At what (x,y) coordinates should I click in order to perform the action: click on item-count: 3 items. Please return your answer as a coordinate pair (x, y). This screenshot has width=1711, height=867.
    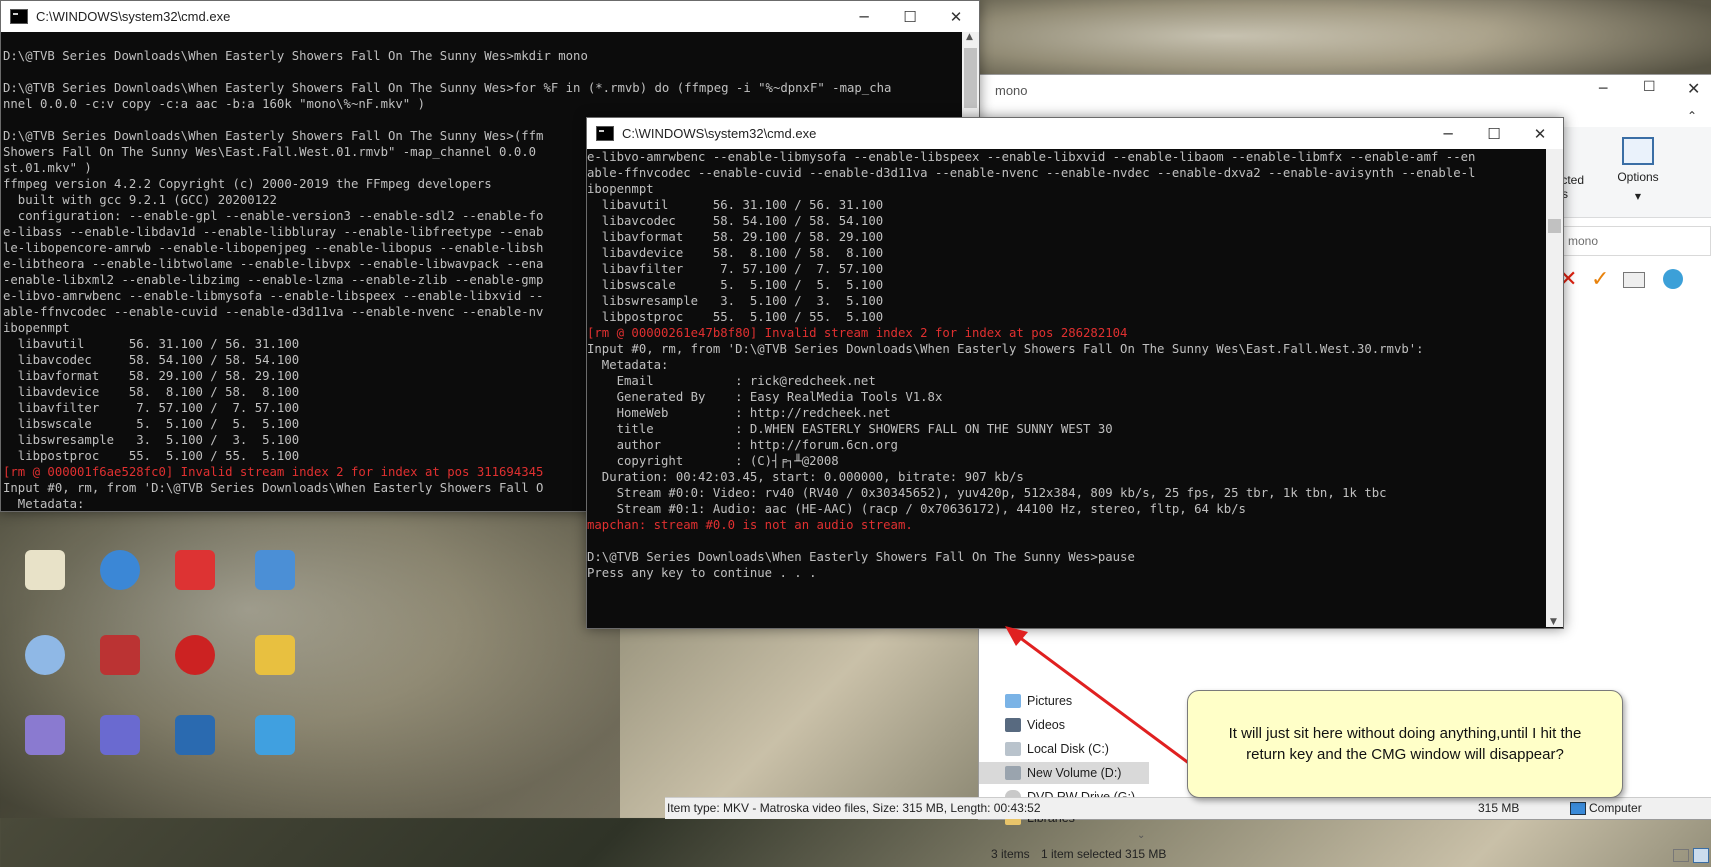
    Looking at the image, I should click on (1010, 854).